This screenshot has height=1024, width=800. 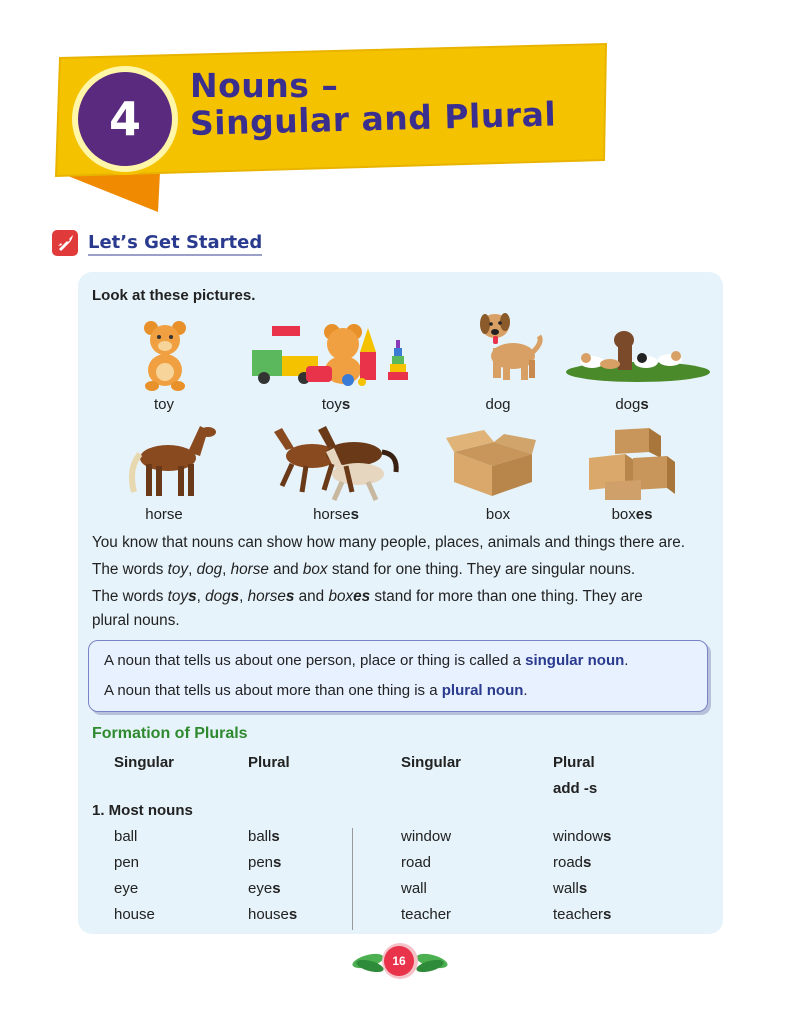 I want to click on boxes-group-icon, so click(x=632, y=464).